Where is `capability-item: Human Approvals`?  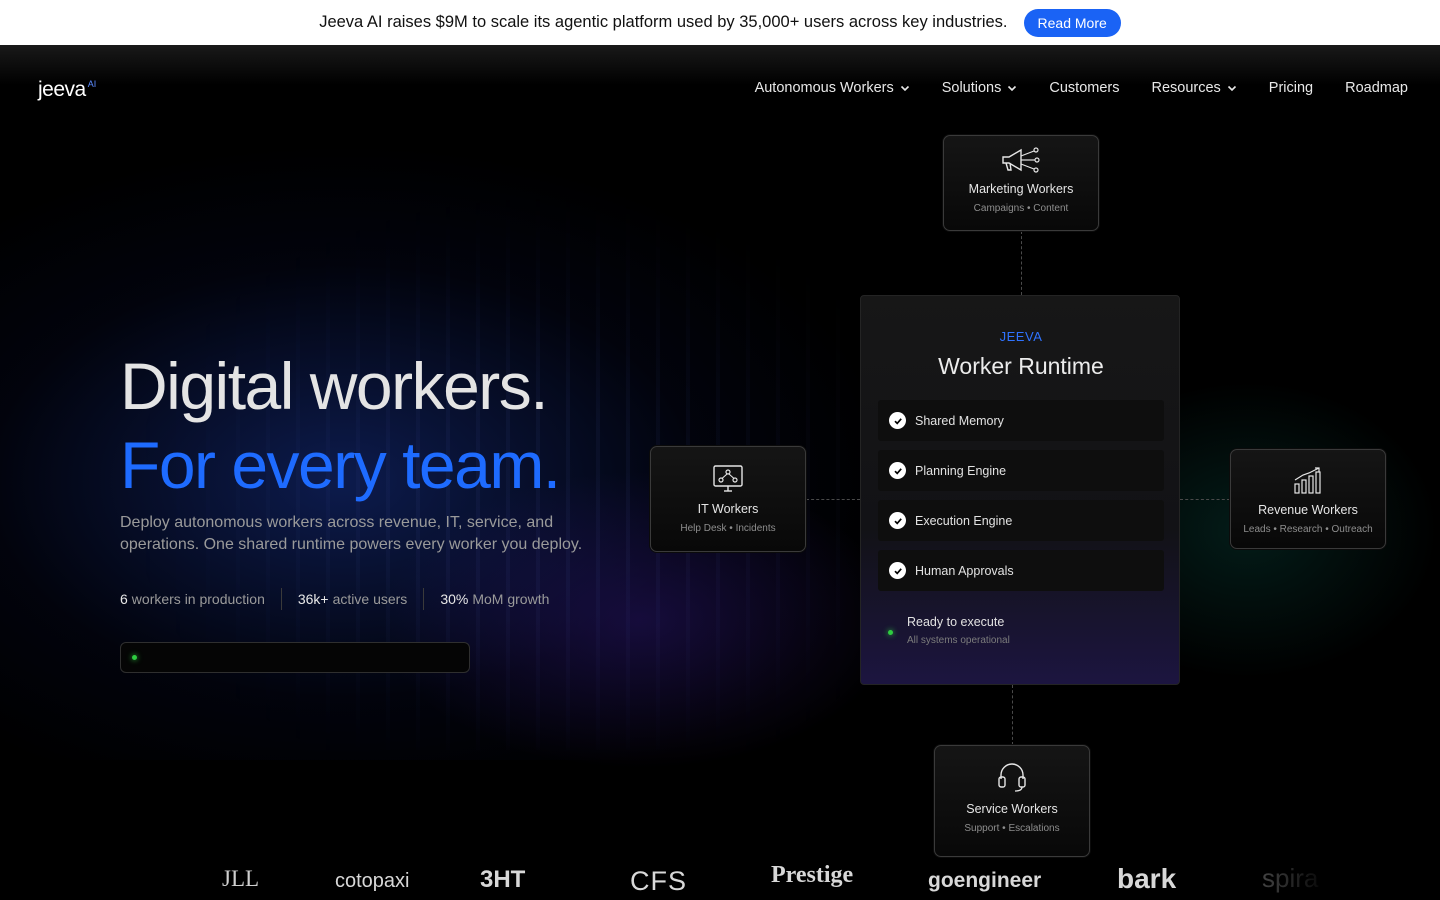
capability-item: Human Approvals is located at coordinates (1021, 570).